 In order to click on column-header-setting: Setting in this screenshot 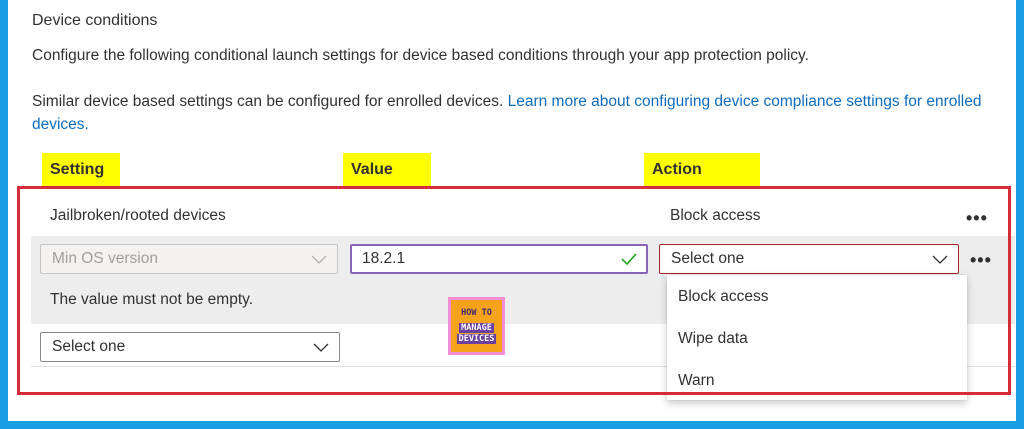, I will do `click(81, 170)`.